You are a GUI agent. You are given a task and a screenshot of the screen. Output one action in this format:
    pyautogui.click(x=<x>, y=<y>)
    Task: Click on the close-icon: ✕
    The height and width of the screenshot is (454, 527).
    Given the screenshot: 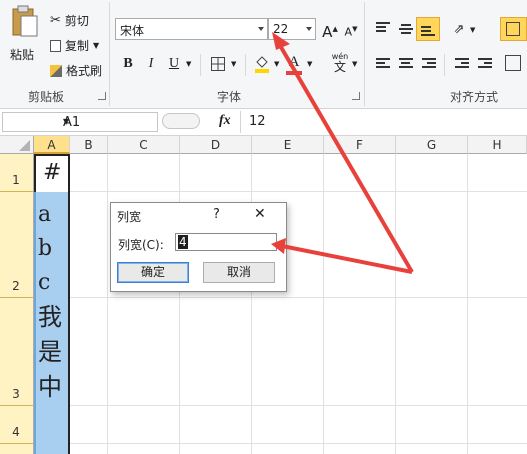 What is the action you would take?
    pyautogui.click(x=260, y=214)
    